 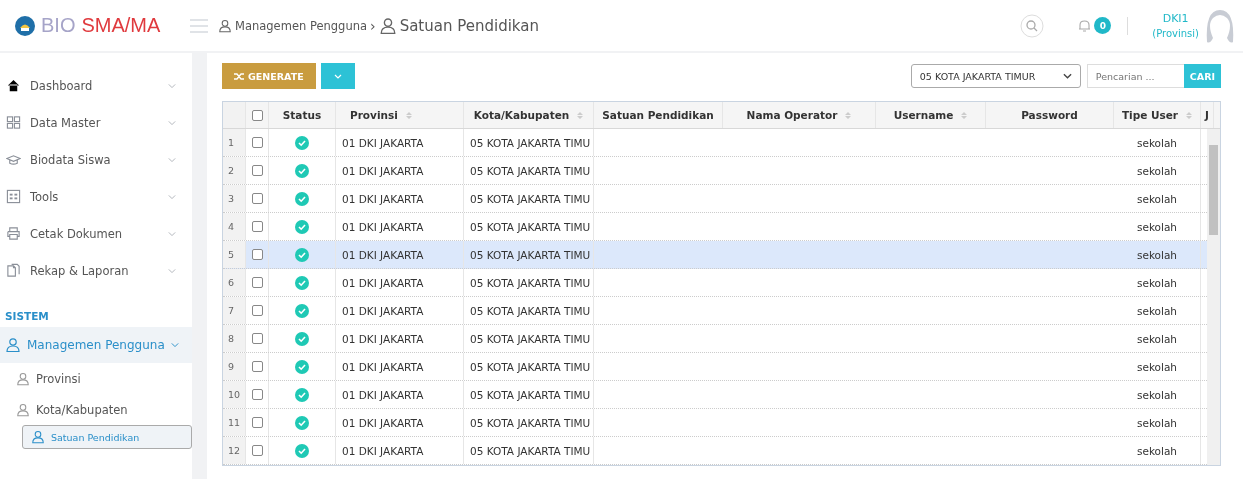 What do you see at coordinates (96, 233) in the screenshot?
I see `sidebar-item: Cetak Dokumen` at bounding box center [96, 233].